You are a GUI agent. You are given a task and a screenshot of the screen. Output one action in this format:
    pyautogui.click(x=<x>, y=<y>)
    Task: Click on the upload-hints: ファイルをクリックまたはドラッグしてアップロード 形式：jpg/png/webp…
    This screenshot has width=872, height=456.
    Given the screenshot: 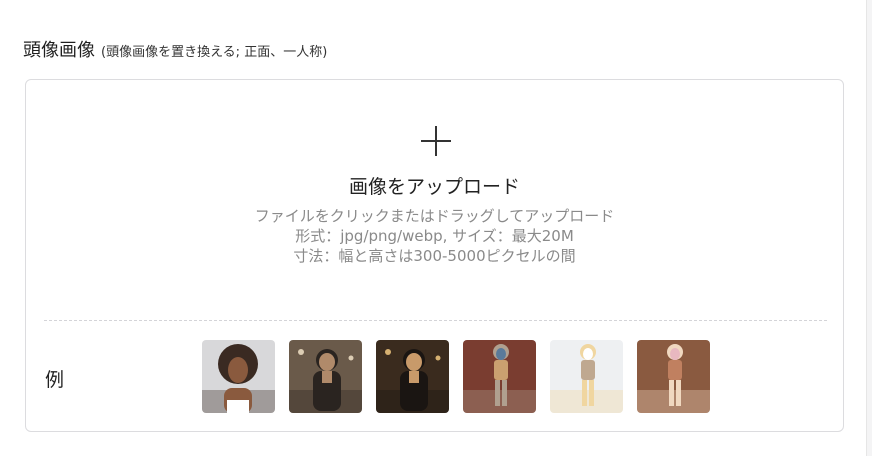 What is the action you would take?
    pyautogui.click(x=434, y=236)
    